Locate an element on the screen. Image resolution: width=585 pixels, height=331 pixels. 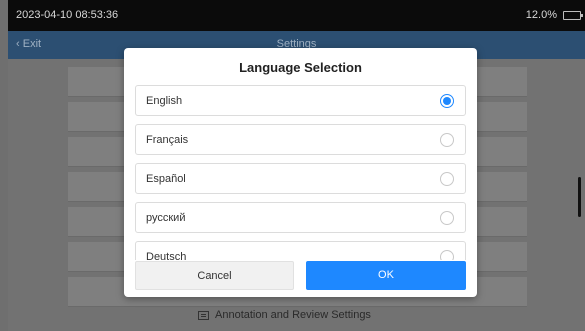
option-label: Deutsch is located at coordinates (166, 255).